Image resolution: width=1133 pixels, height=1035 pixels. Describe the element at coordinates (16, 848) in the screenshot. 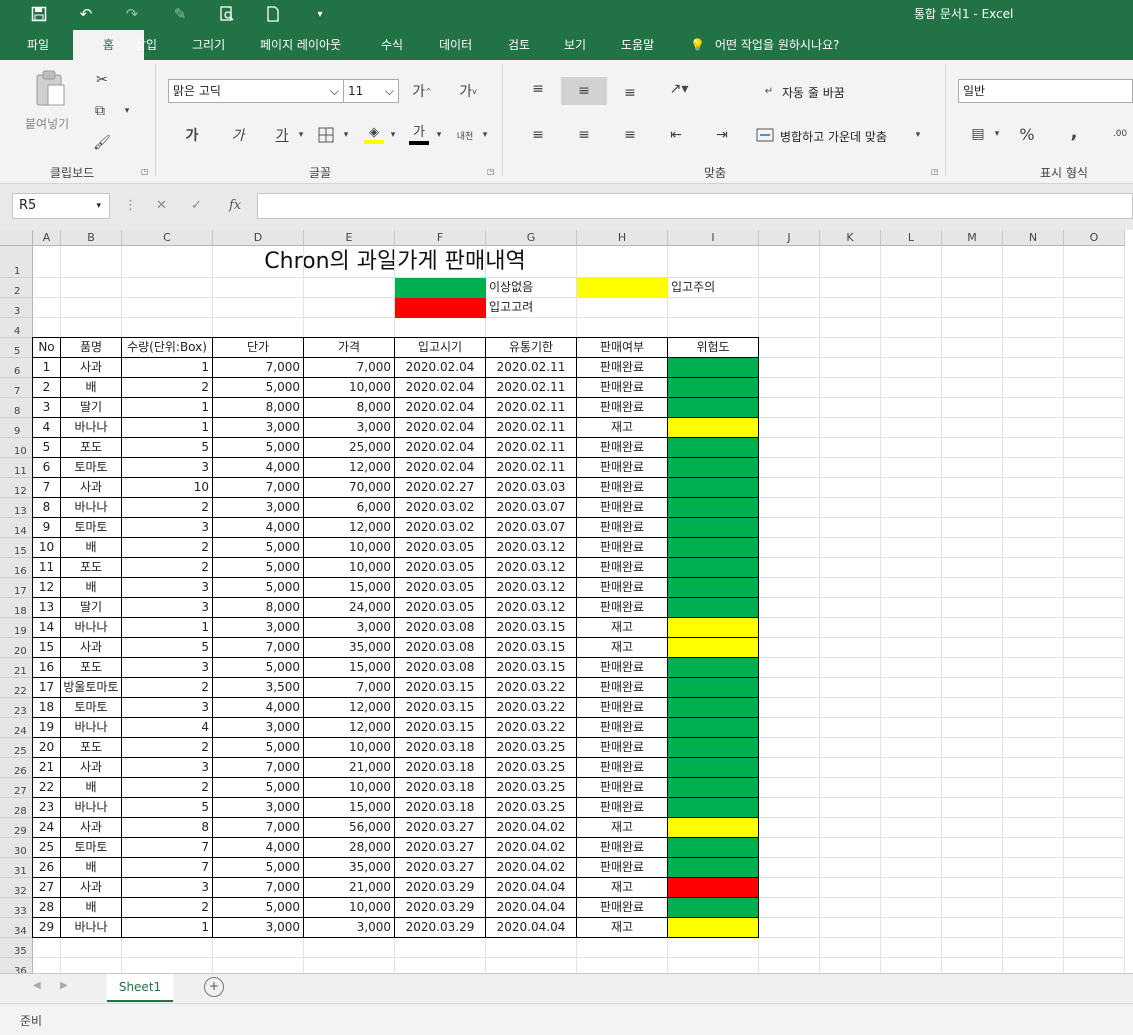

I see `row-header: 30` at that location.